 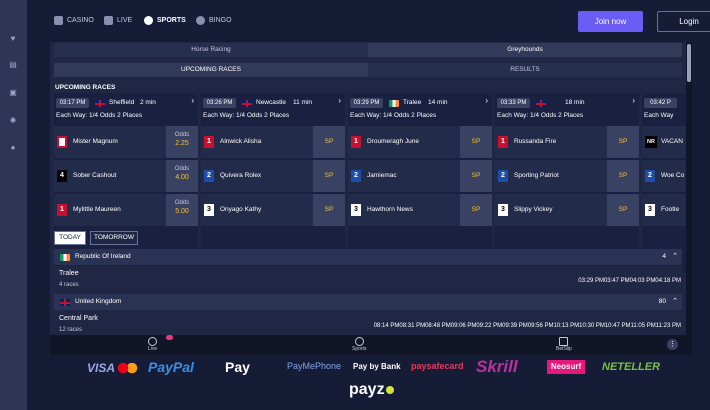 I want to click on race-minutes: 11 min, so click(x=303, y=102).